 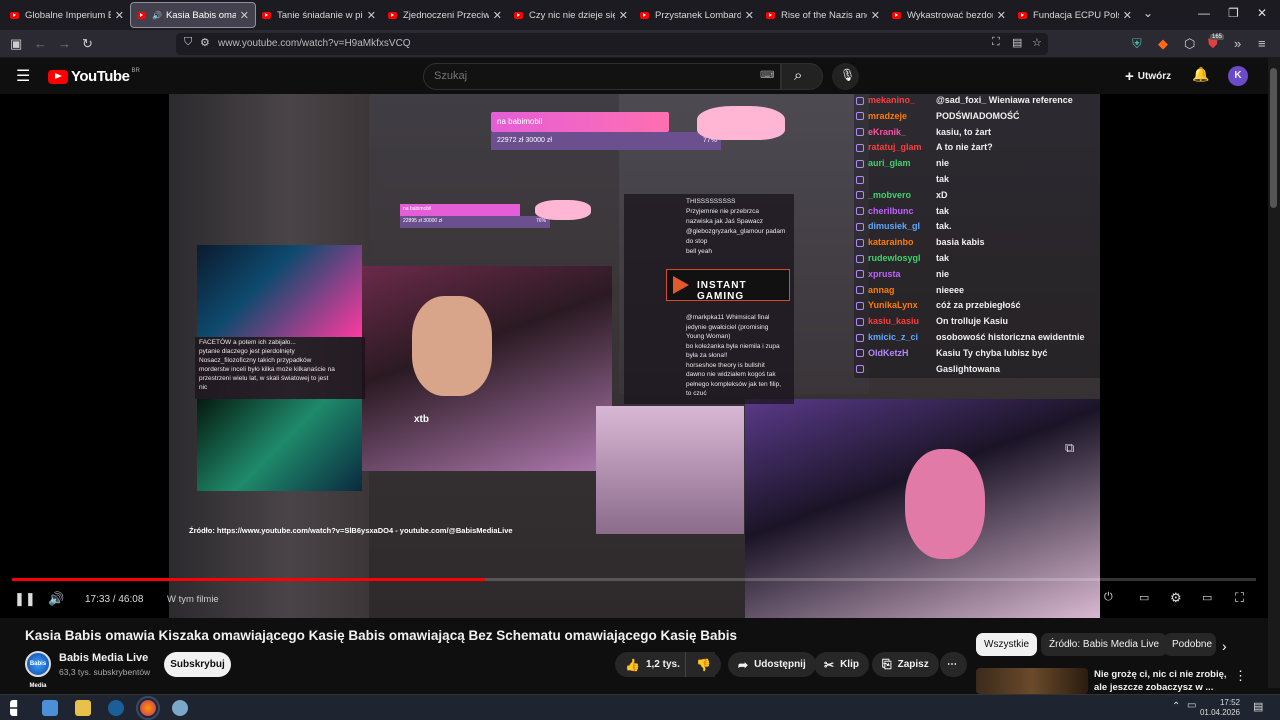 What do you see at coordinates (1148, 76) in the screenshot?
I see `create-button: + Utwórz` at bounding box center [1148, 76].